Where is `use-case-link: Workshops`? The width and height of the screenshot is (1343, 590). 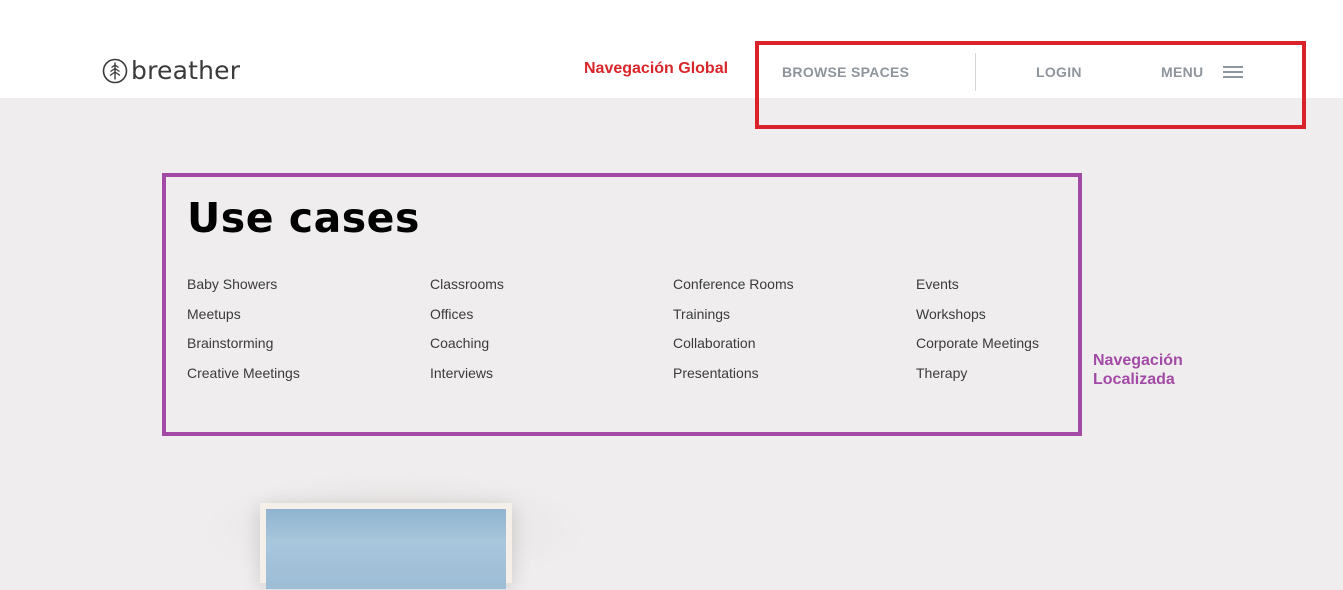 use-case-link: Workshops is located at coordinates (951, 314).